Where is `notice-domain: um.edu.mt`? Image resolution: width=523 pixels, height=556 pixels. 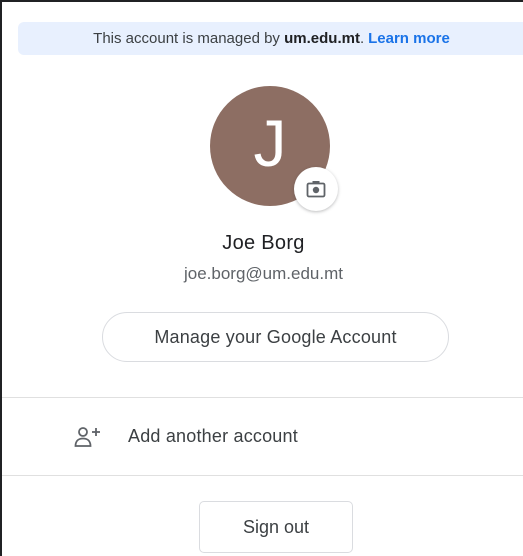
notice-domain: um.edu.mt is located at coordinates (322, 38).